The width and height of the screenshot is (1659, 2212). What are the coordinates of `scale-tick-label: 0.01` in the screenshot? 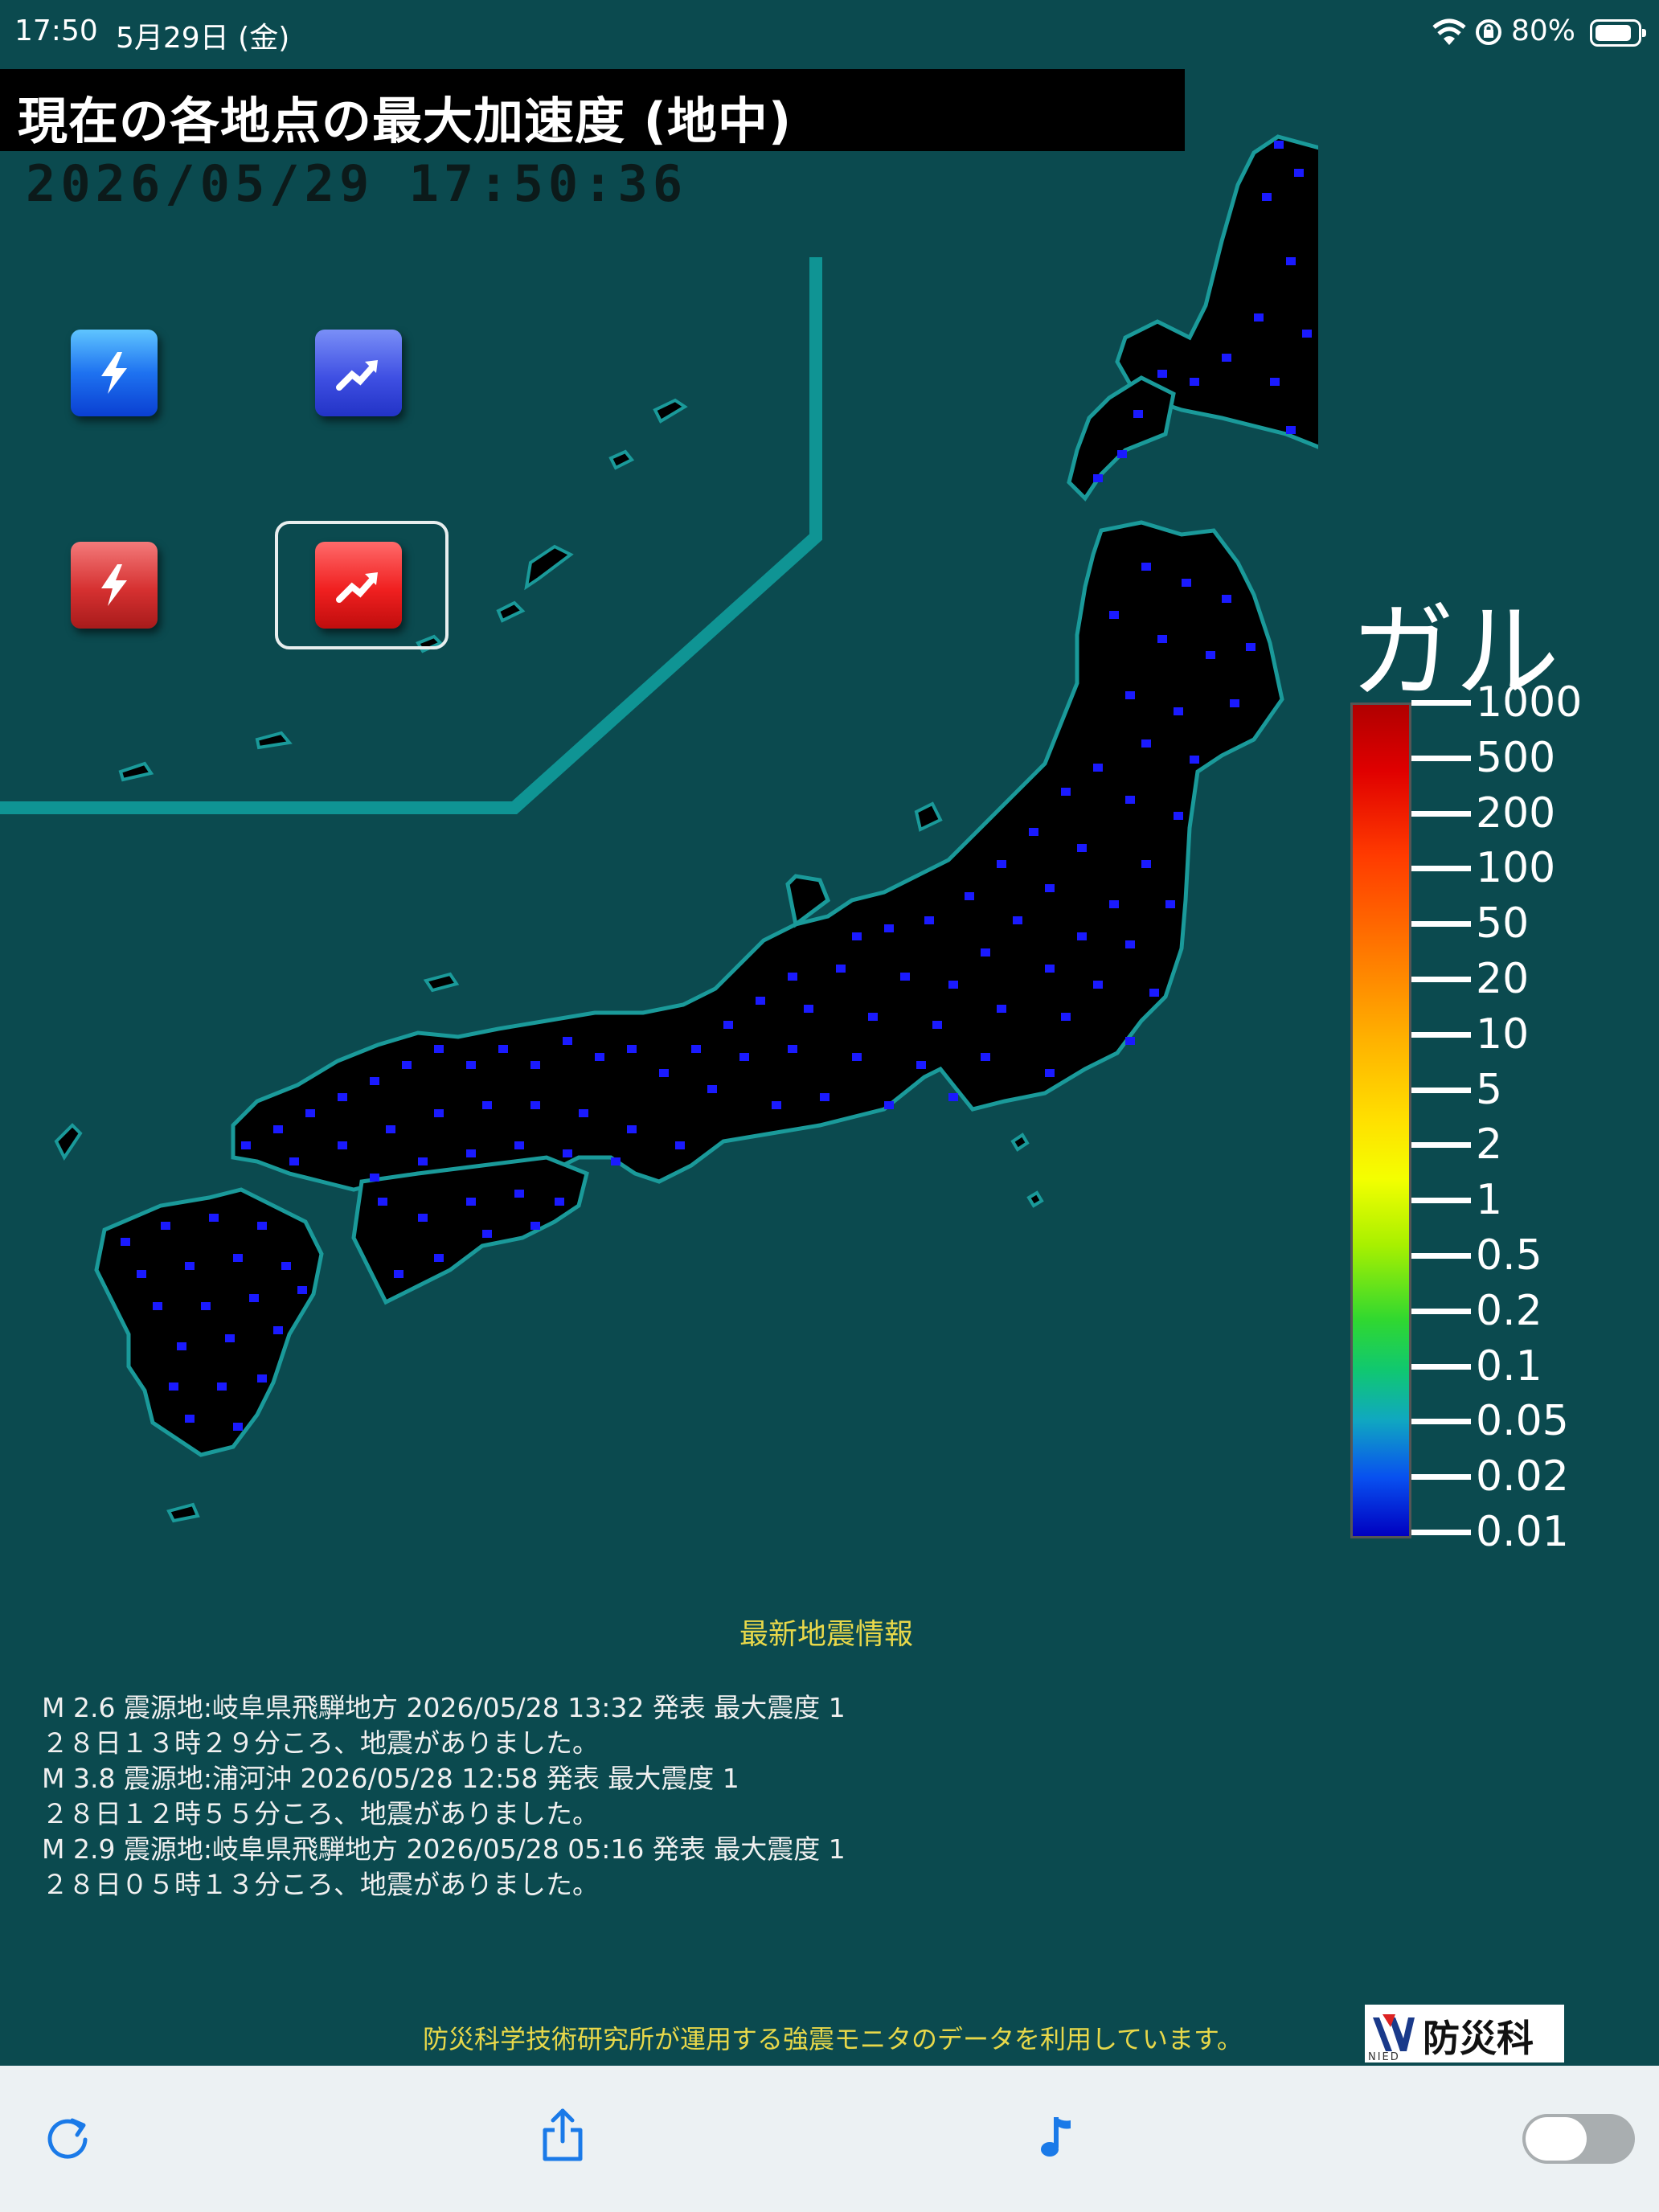 It's located at (1522, 1532).